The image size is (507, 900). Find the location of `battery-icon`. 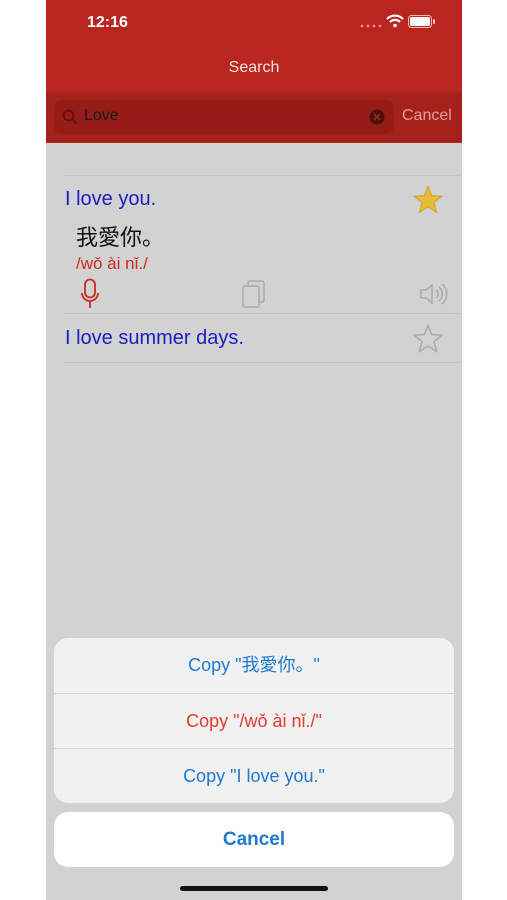

battery-icon is located at coordinates (421, 21).